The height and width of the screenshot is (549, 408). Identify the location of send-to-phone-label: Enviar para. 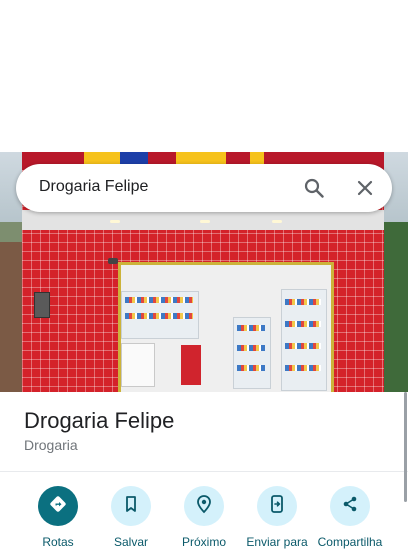
(277, 542).